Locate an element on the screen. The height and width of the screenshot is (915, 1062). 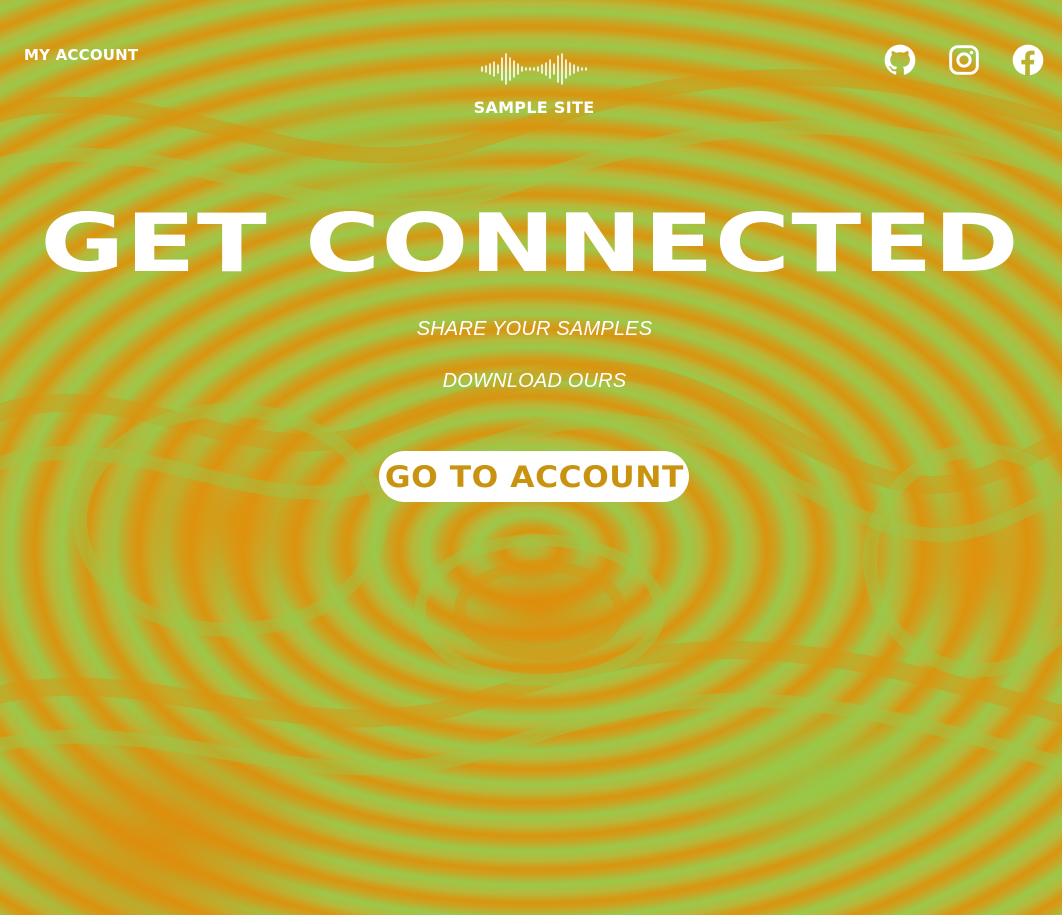
my-account-link: MY ACCOUNT is located at coordinates (81, 55).